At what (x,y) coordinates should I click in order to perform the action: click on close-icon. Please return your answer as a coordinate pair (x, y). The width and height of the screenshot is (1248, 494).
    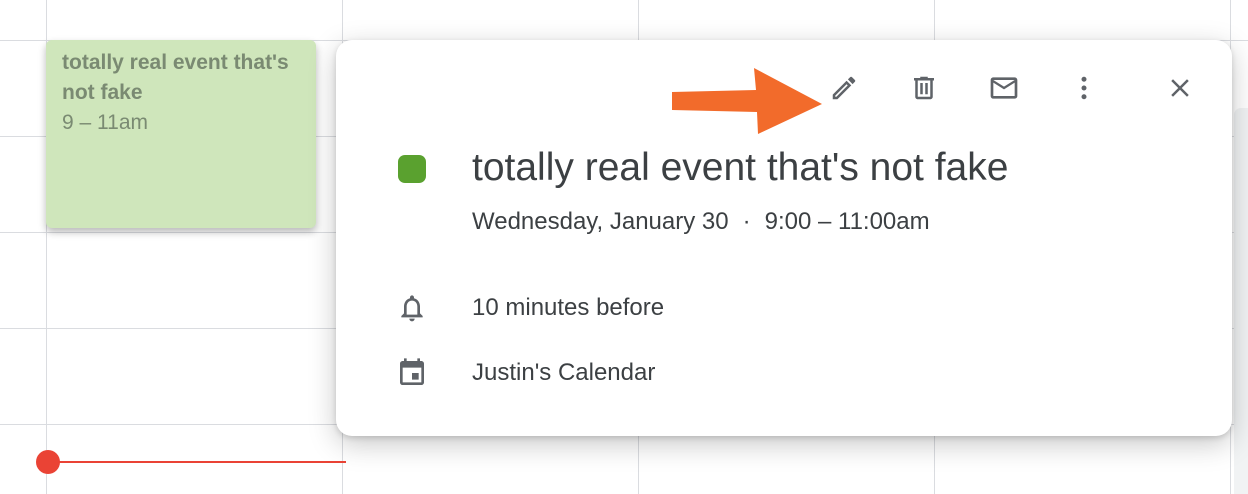
    Looking at the image, I should click on (1180, 88).